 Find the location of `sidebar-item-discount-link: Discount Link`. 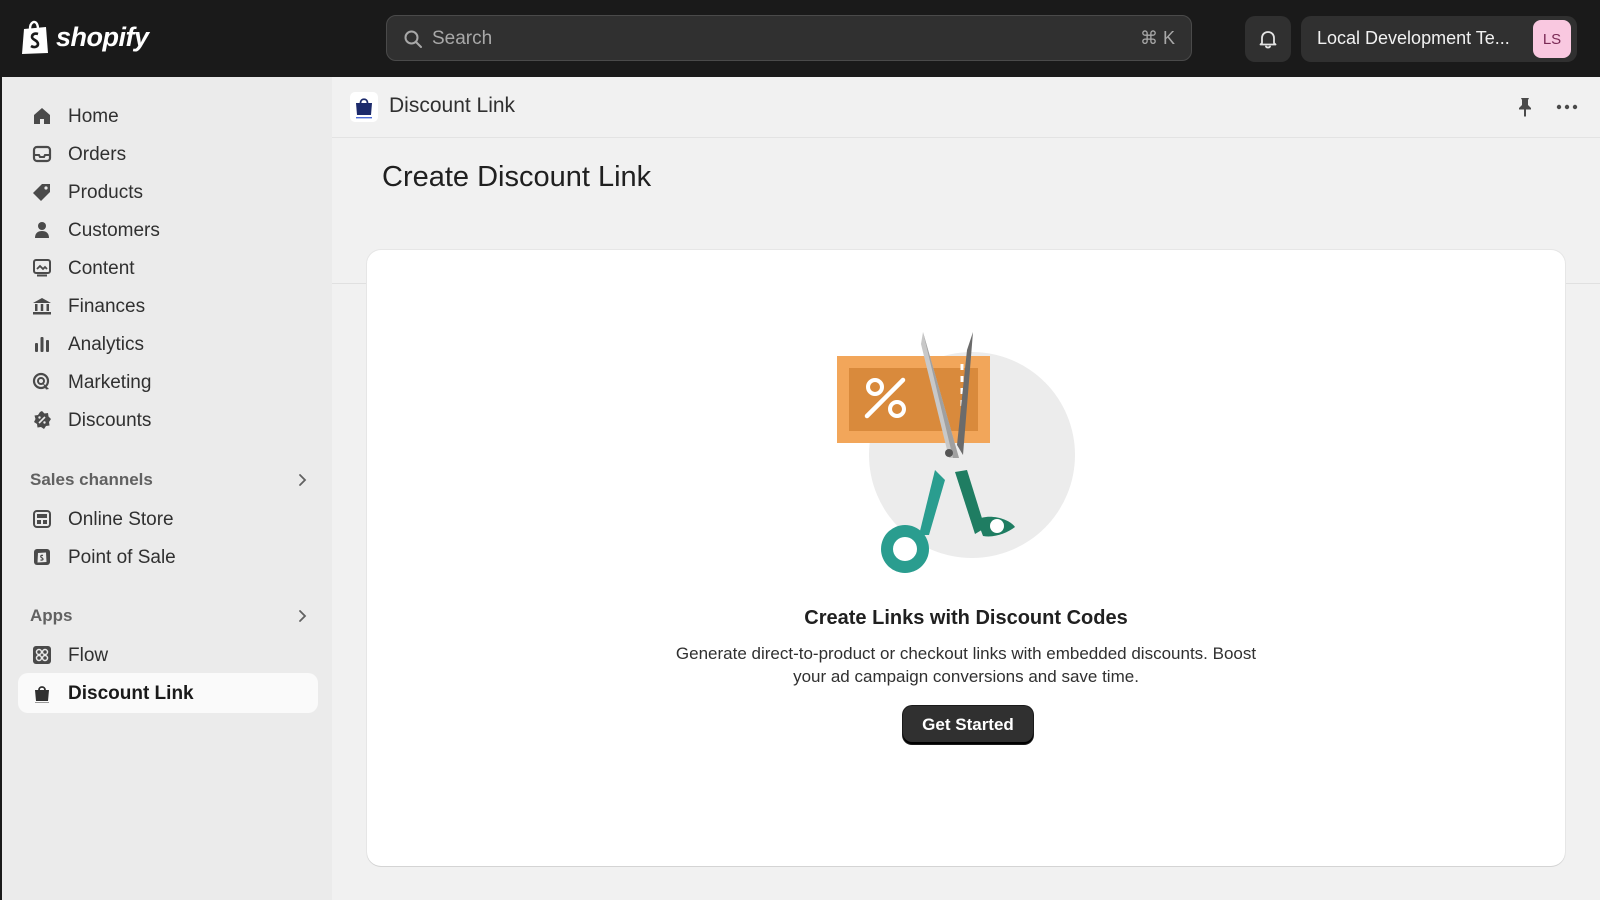

sidebar-item-discount-link: Discount Link is located at coordinates (168, 693).